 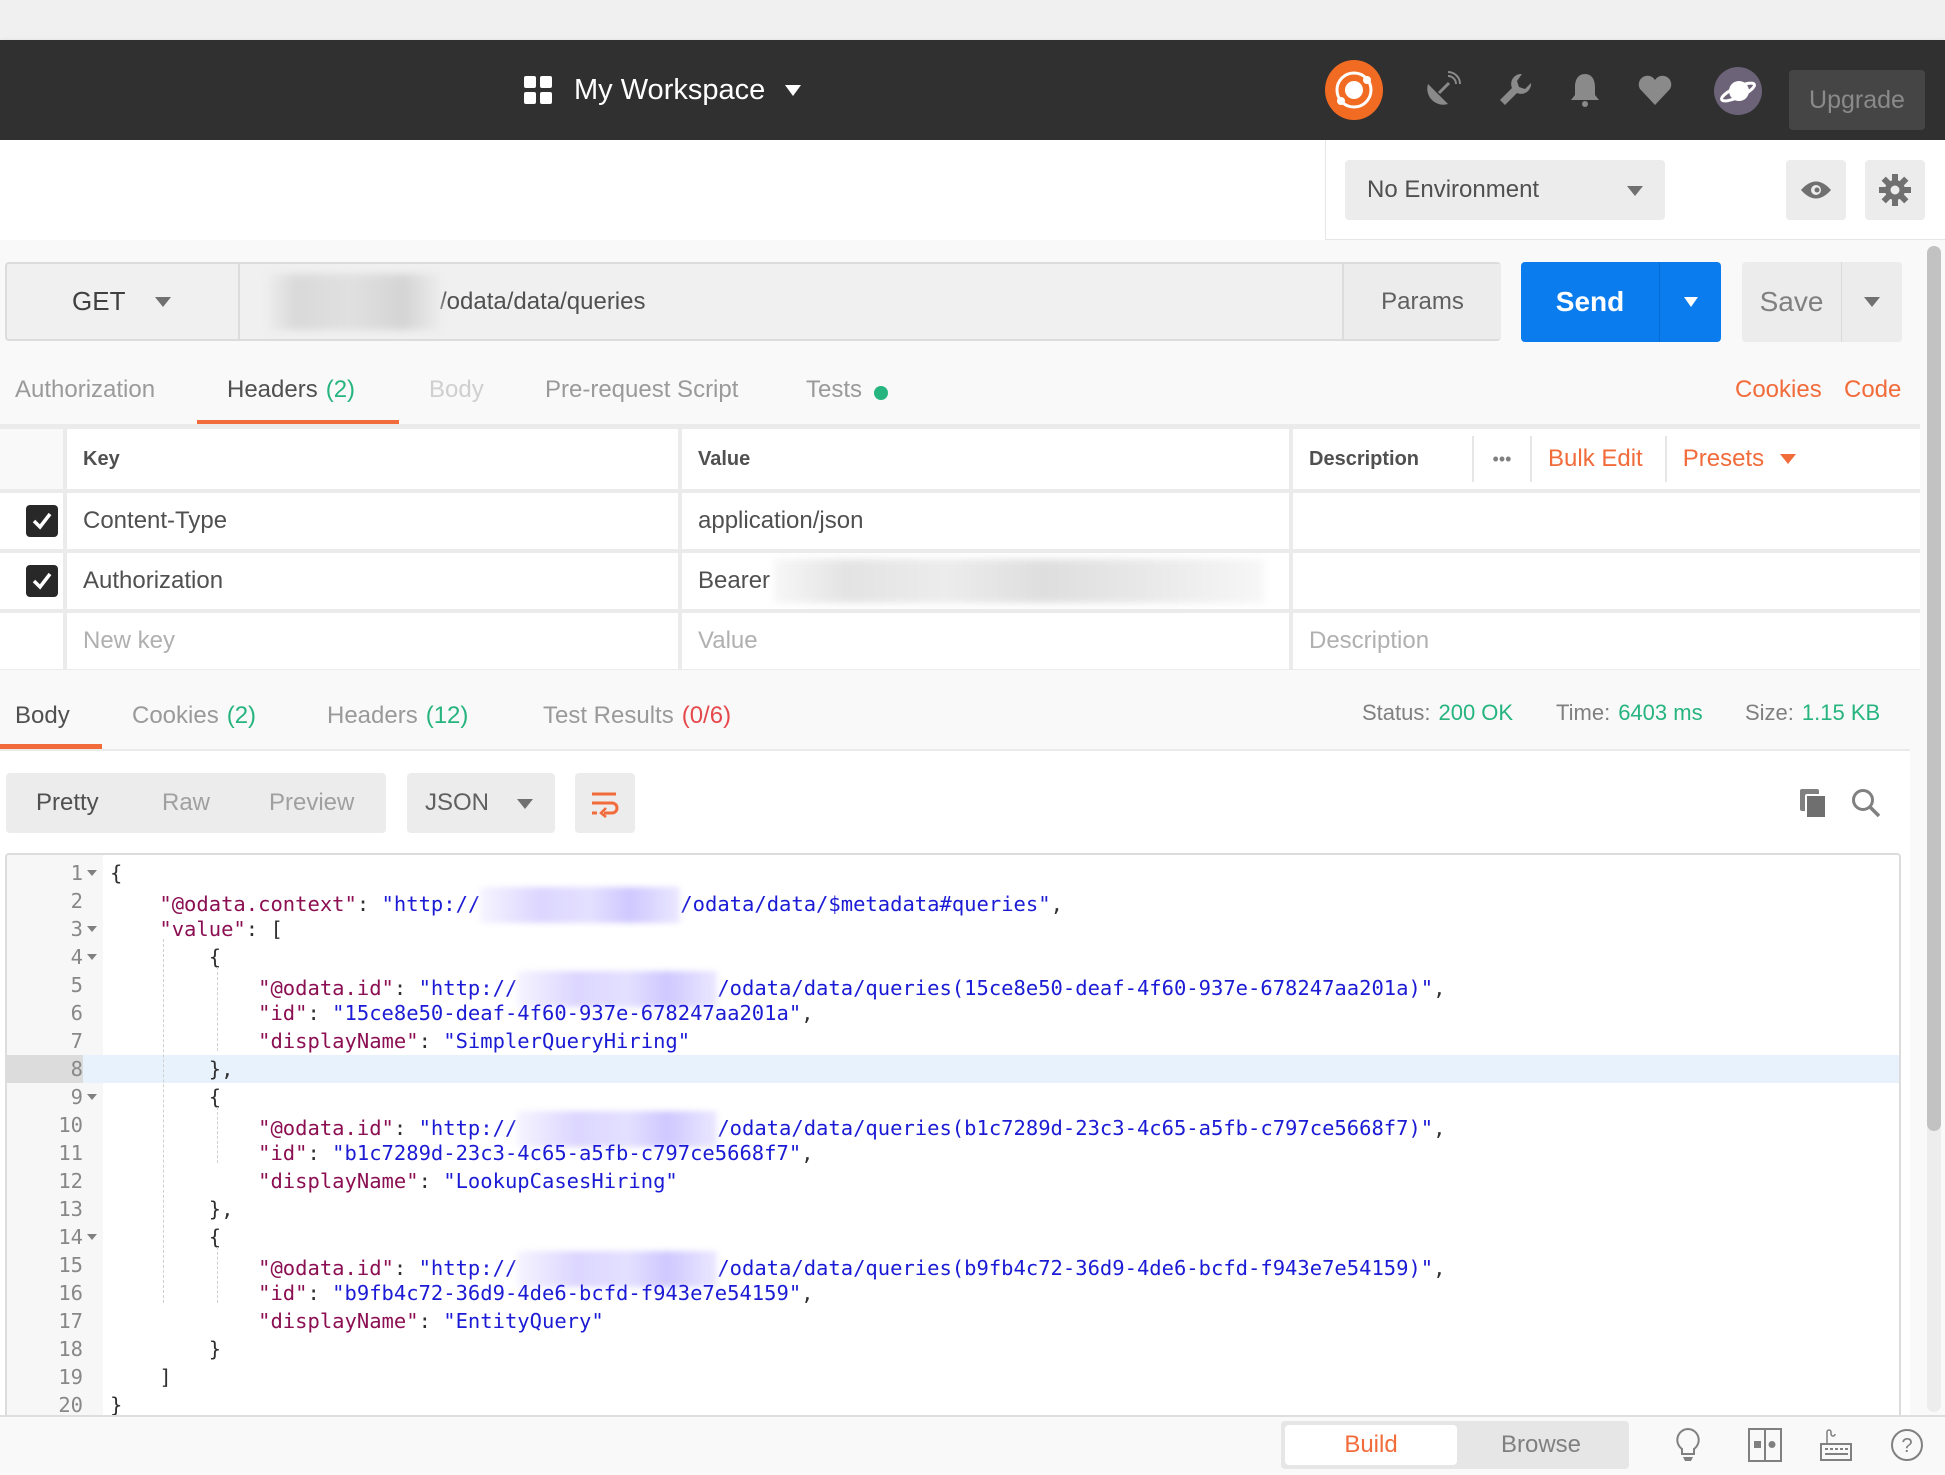 What do you see at coordinates (1583, 712) in the screenshot?
I see `time-label: Time:` at bounding box center [1583, 712].